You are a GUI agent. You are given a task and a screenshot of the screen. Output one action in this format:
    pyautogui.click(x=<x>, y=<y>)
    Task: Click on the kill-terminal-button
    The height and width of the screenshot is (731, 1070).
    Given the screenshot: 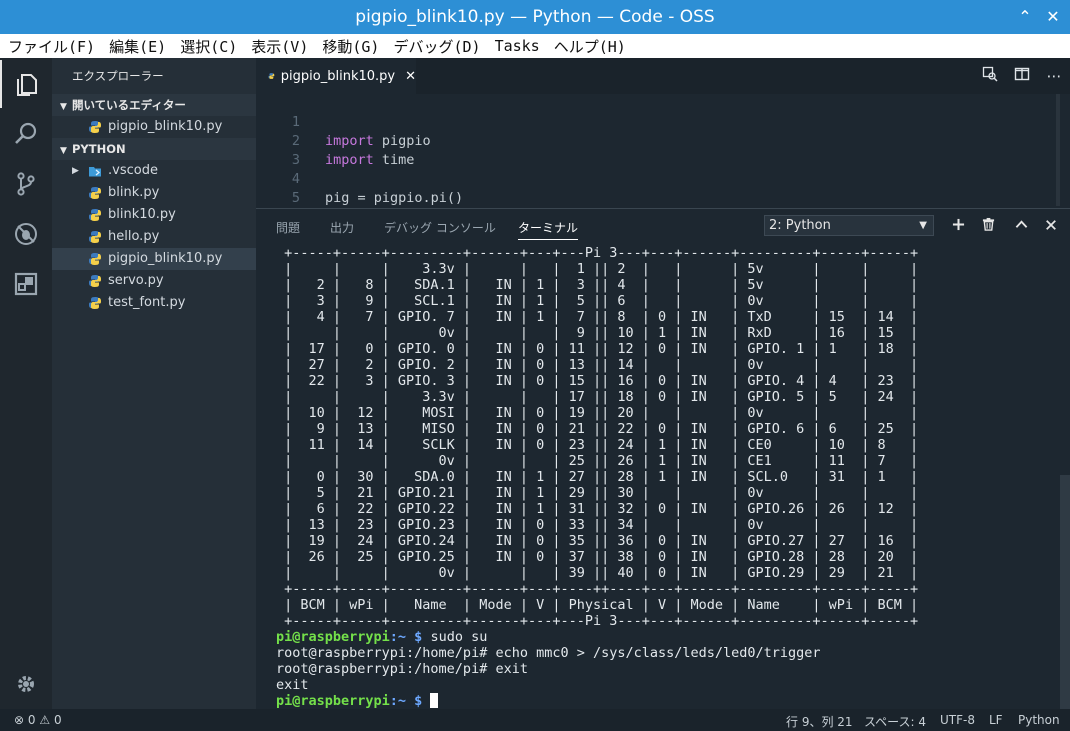 What is the action you would take?
    pyautogui.click(x=988, y=226)
    